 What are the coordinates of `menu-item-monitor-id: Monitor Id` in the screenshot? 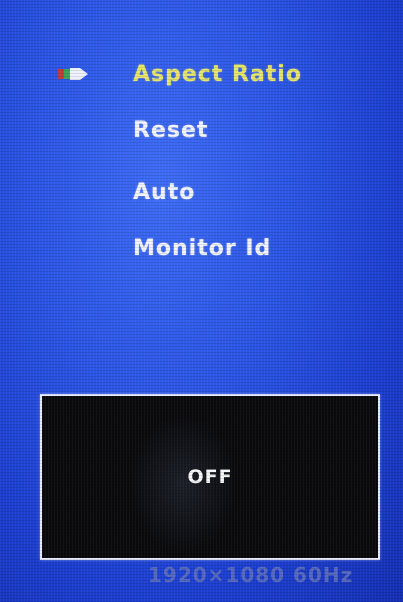 It's located at (202, 248).